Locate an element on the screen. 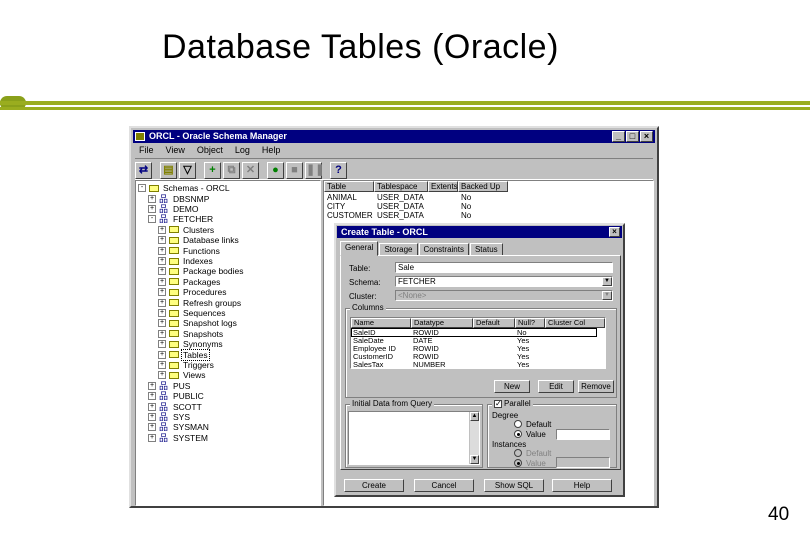 The width and height of the screenshot is (810, 540). tree-item: + Procedures is located at coordinates (192, 292).